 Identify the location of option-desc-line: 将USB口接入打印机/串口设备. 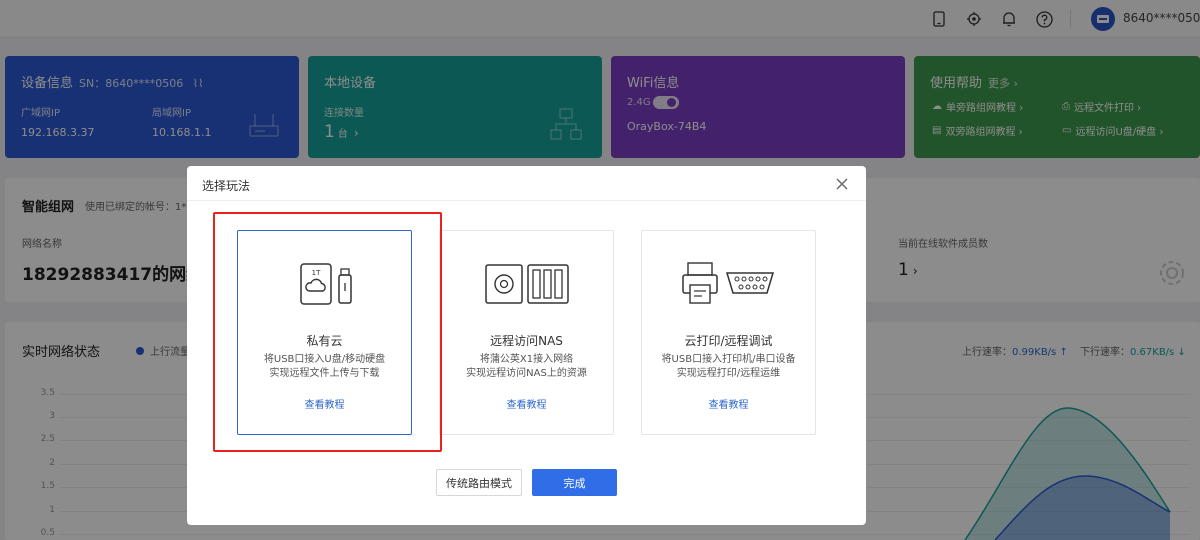
(728, 359).